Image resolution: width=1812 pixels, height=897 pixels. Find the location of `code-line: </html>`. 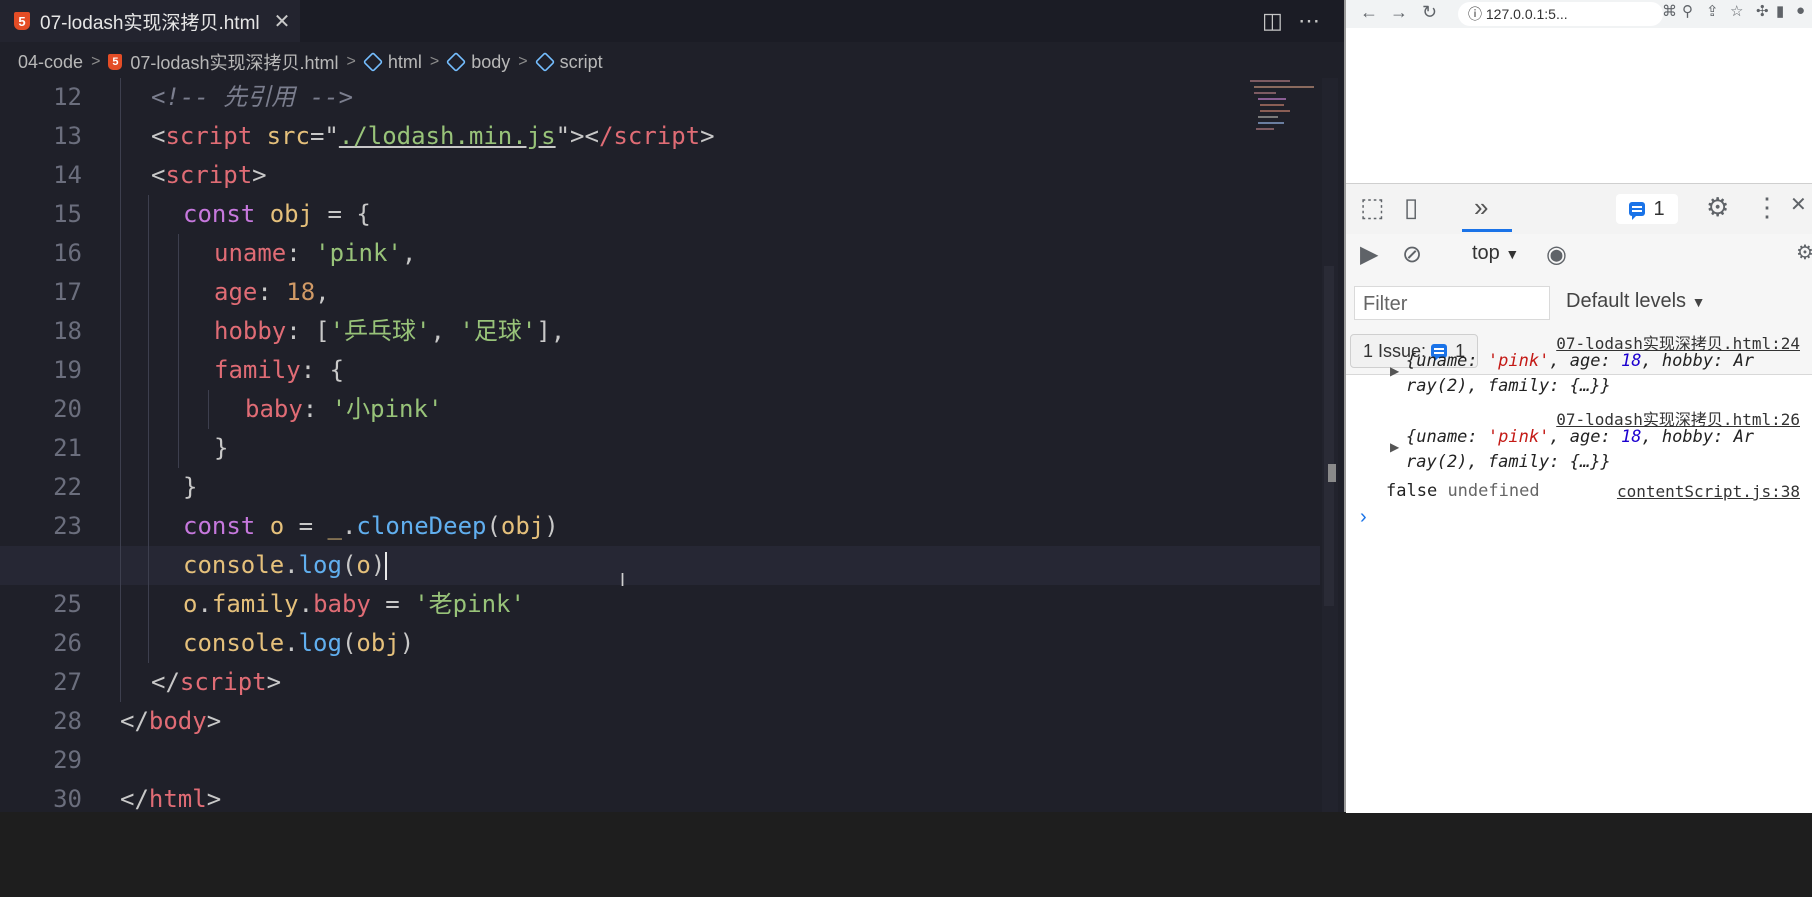

code-line: </html> is located at coordinates (660, 799).